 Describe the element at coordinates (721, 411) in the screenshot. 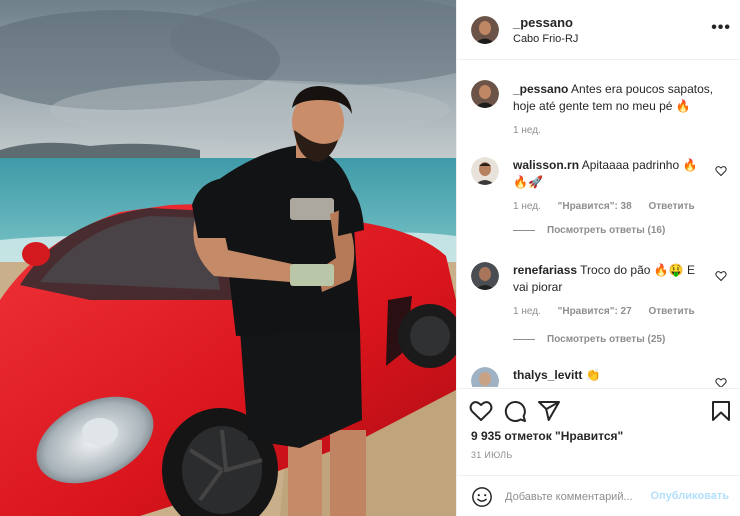

I see `bookmark-icon` at that location.